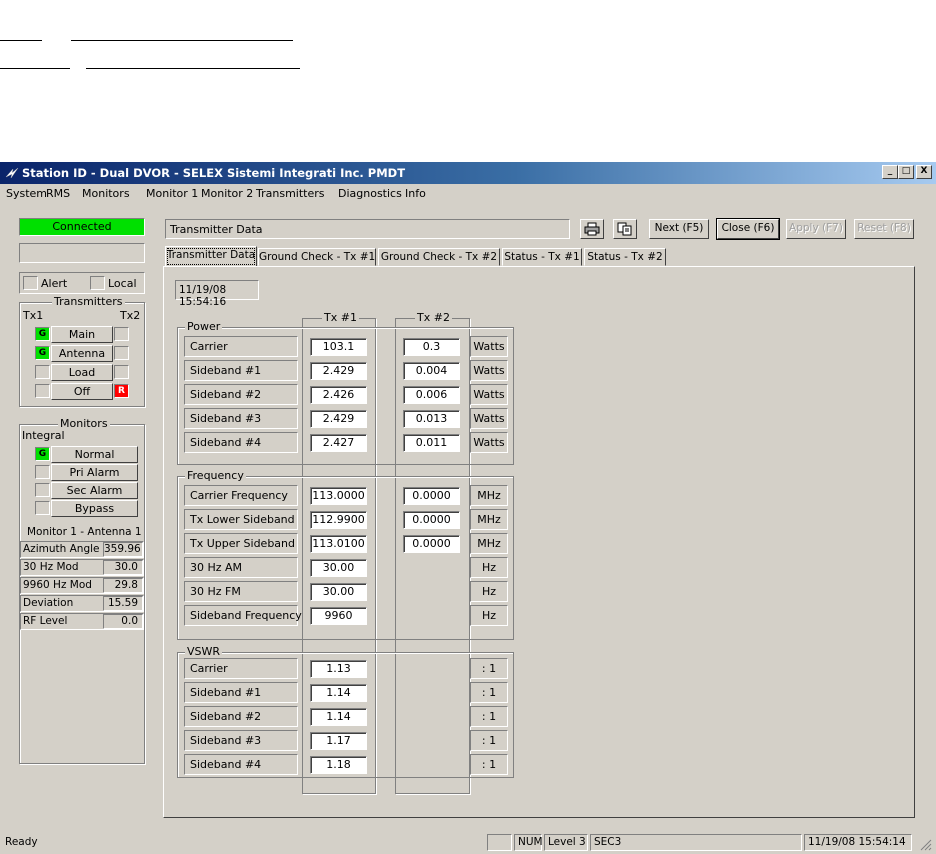 The image size is (936, 854). I want to click on menu-rms: RMS, so click(58, 193).